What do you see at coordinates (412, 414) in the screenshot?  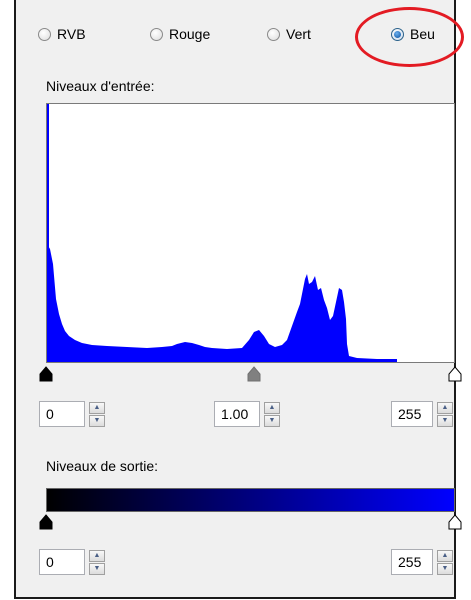 I see `input-white-field: 255` at bounding box center [412, 414].